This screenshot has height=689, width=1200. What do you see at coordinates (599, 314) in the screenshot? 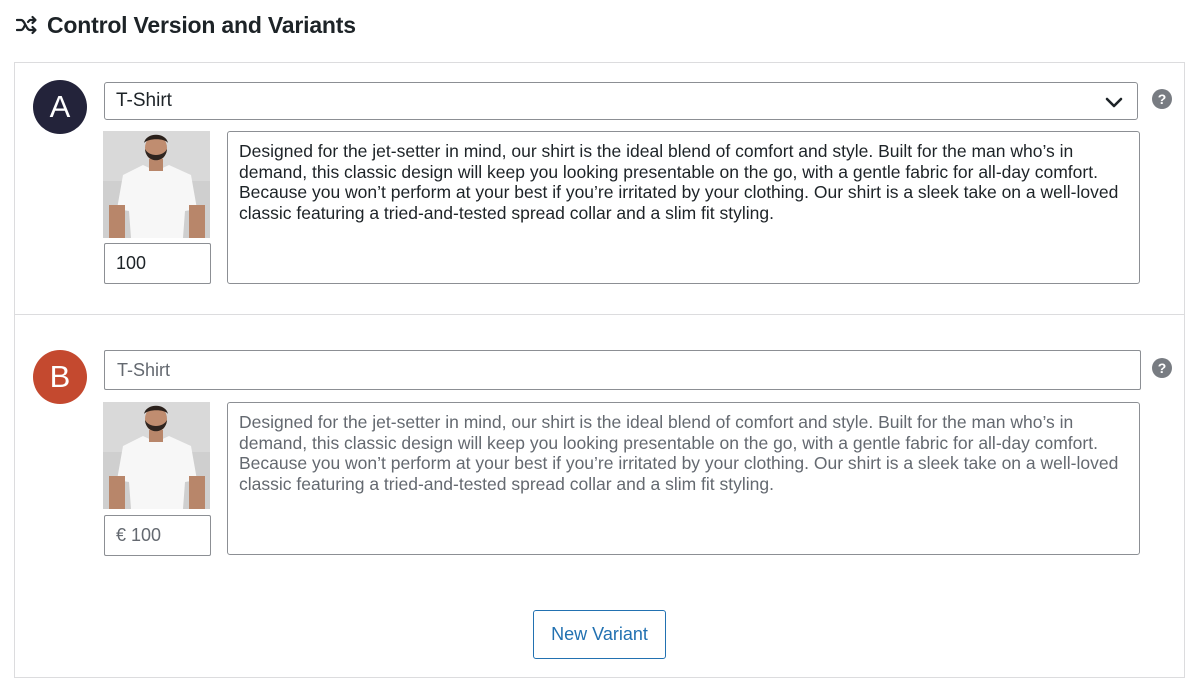
I see `variant-divider` at bounding box center [599, 314].